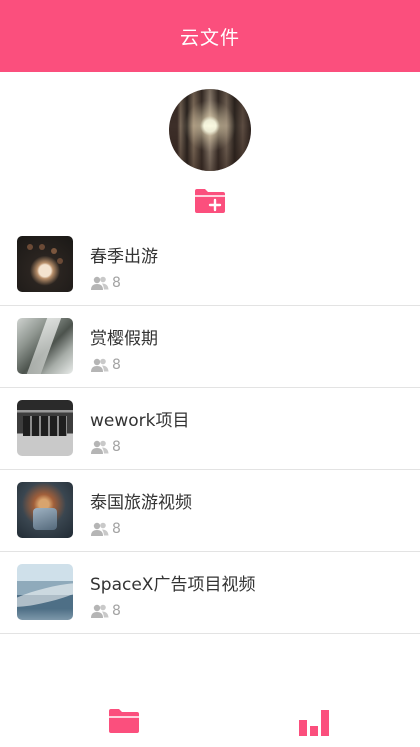 The width and height of the screenshot is (420, 747). I want to click on folder-item: wework项目 8, so click(210, 429).